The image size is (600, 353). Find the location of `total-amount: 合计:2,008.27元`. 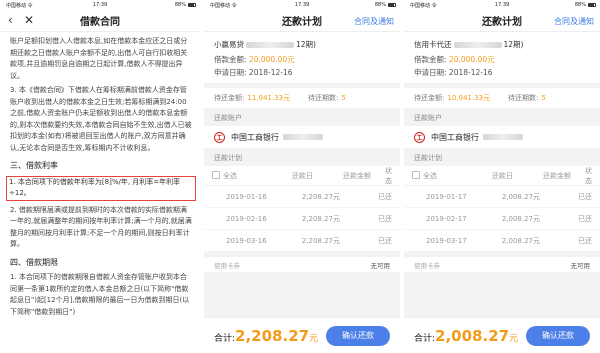

total-amount: 合计:2,008.27元 is located at coordinates (466, 336).